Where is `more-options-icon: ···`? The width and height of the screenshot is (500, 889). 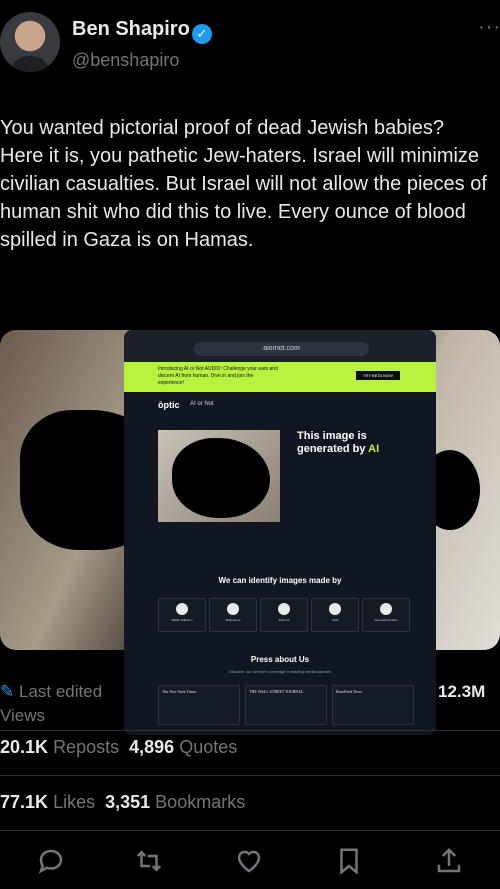 more-options-icon: ··· is located at coordinates (489, 27).